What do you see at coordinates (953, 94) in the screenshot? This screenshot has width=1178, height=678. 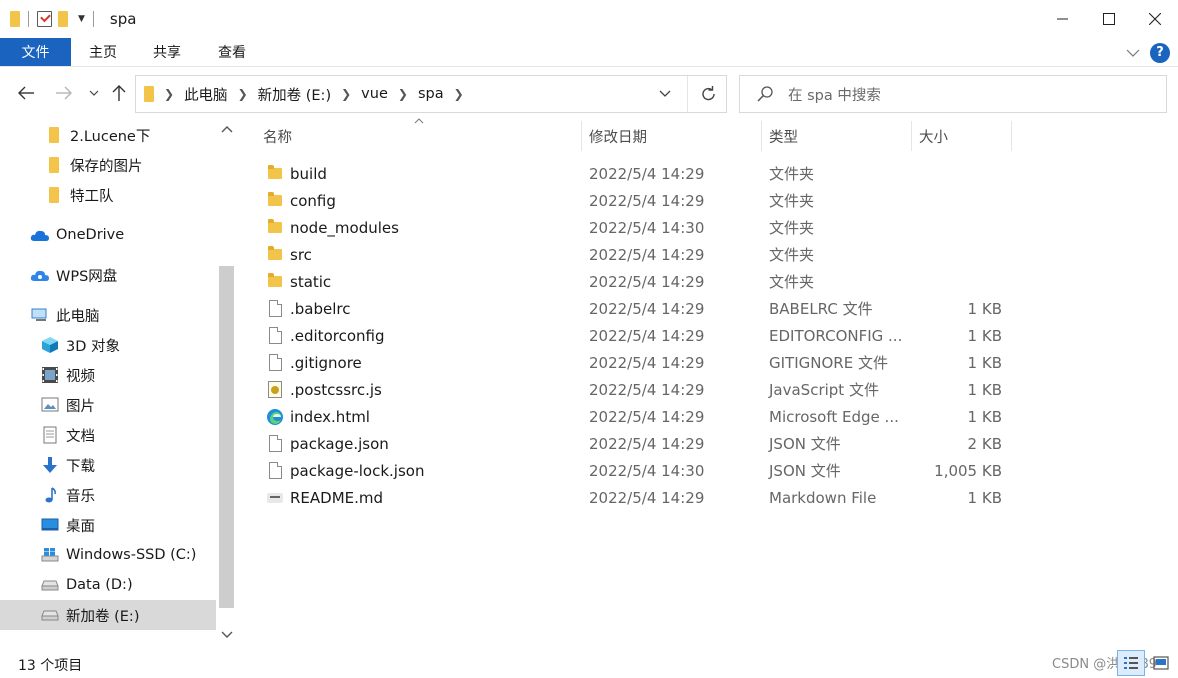 I see `search-box: 在 spa 中搜索` at bounding box center [953, 94].